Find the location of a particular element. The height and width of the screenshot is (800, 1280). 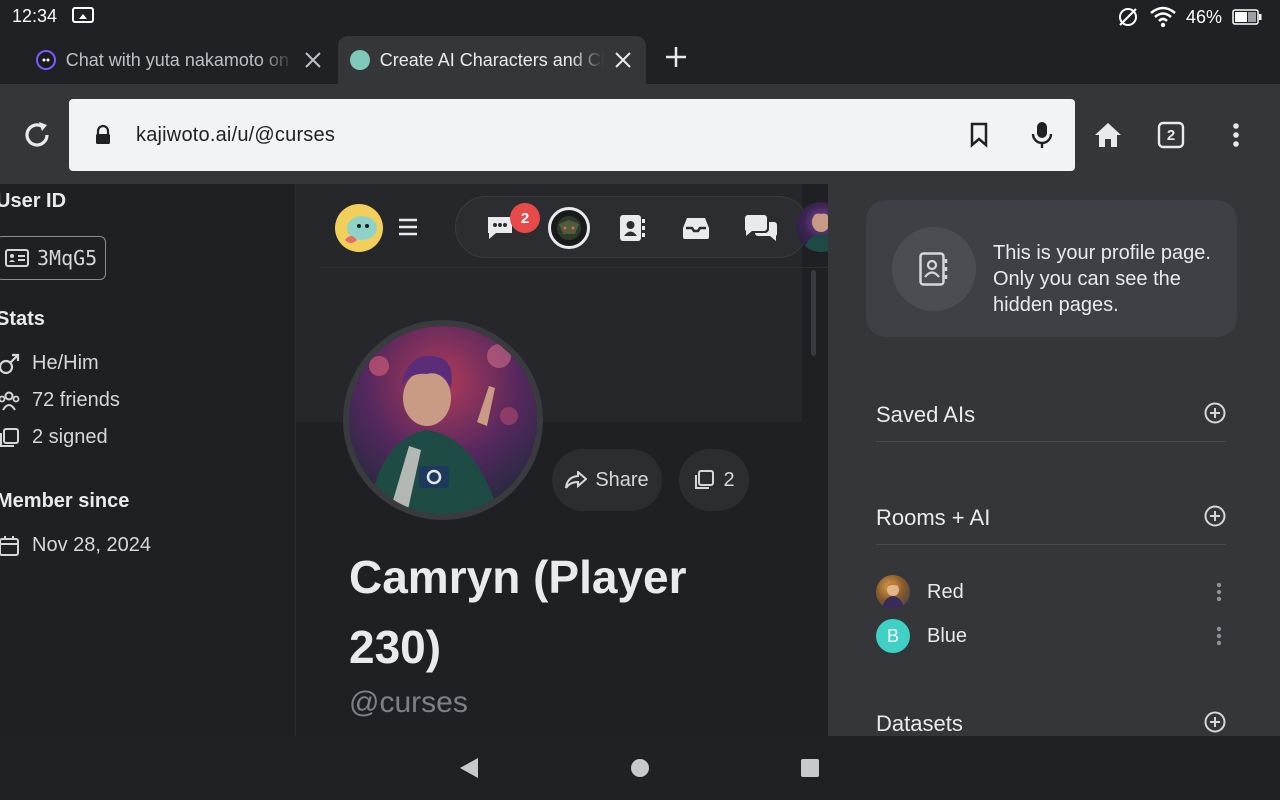

user-id-heading: User ID is located at coordinates (33, 201).